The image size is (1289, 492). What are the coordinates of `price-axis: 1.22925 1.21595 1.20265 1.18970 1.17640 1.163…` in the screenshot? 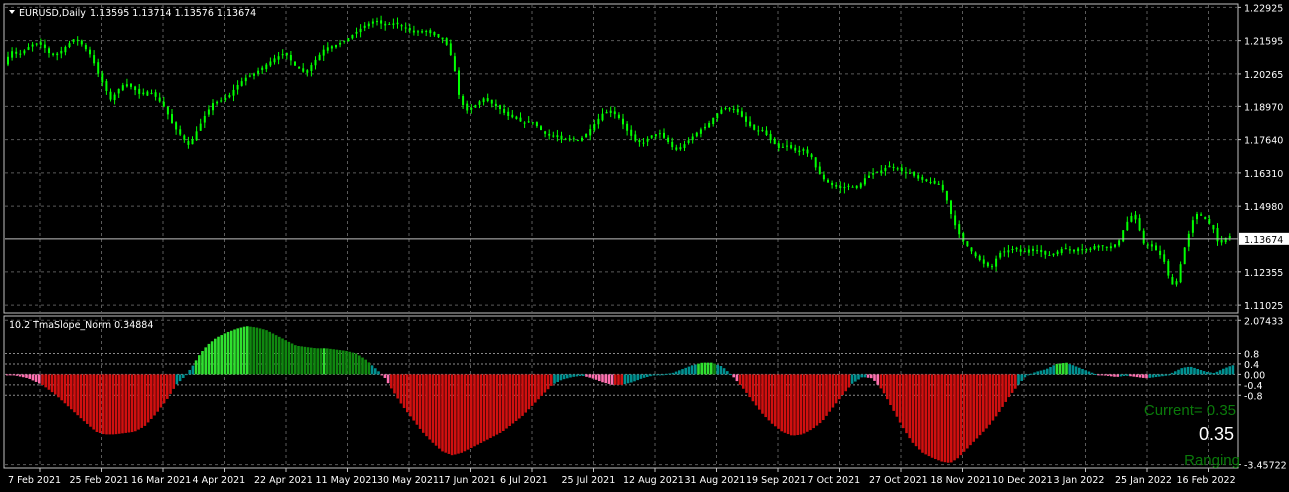 It's located at (1260, 157).